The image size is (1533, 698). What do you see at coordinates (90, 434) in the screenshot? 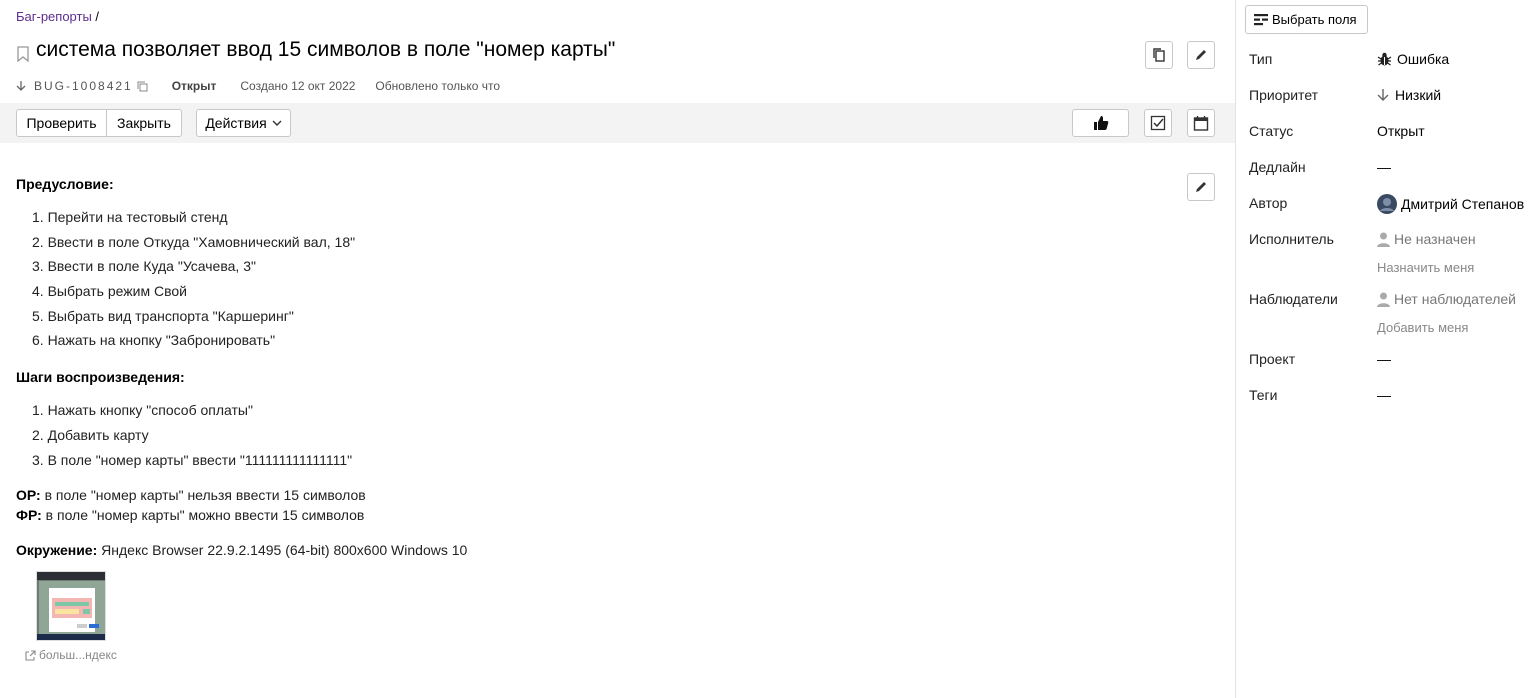
I see `list-item: 2. Добавить карту` at bounding box center [90, 434].